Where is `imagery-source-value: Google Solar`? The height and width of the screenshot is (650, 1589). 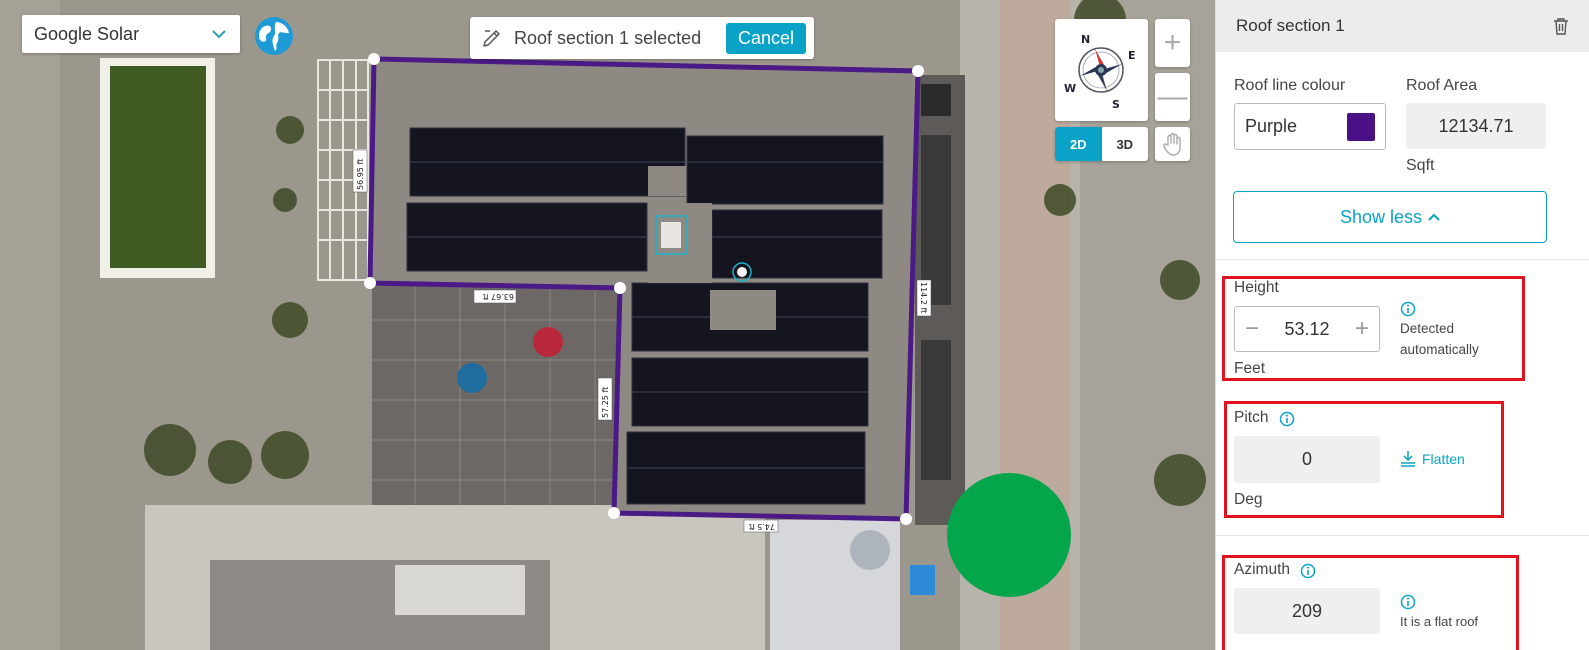
imagery-source-value: Google Solar is located at coordinates (87, 33).